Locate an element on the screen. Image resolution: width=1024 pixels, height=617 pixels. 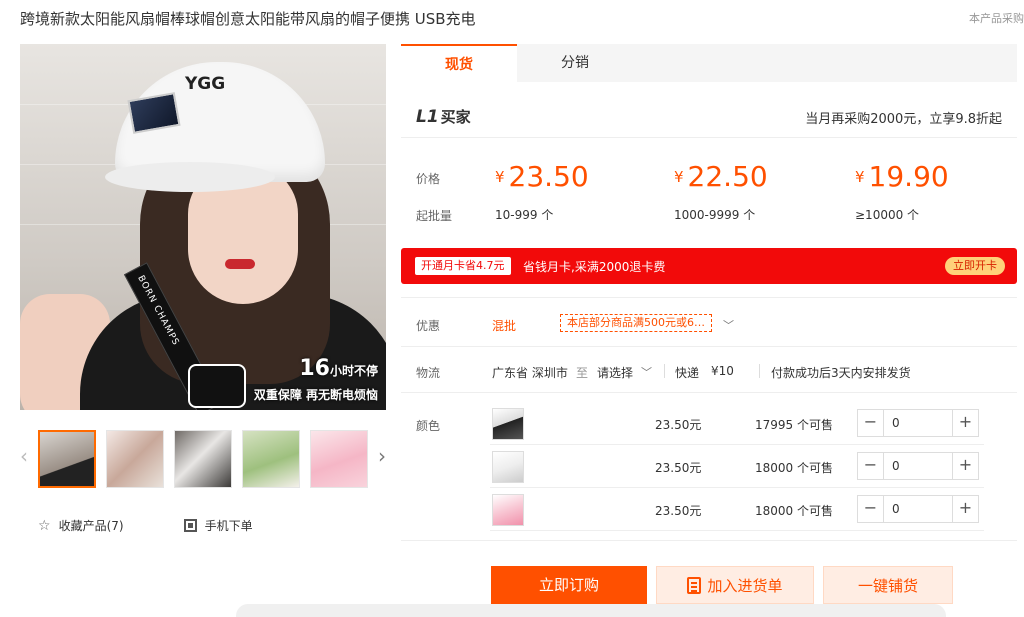
add-to-cart-label: 加入进货单 is located at coordinates (745, 586).